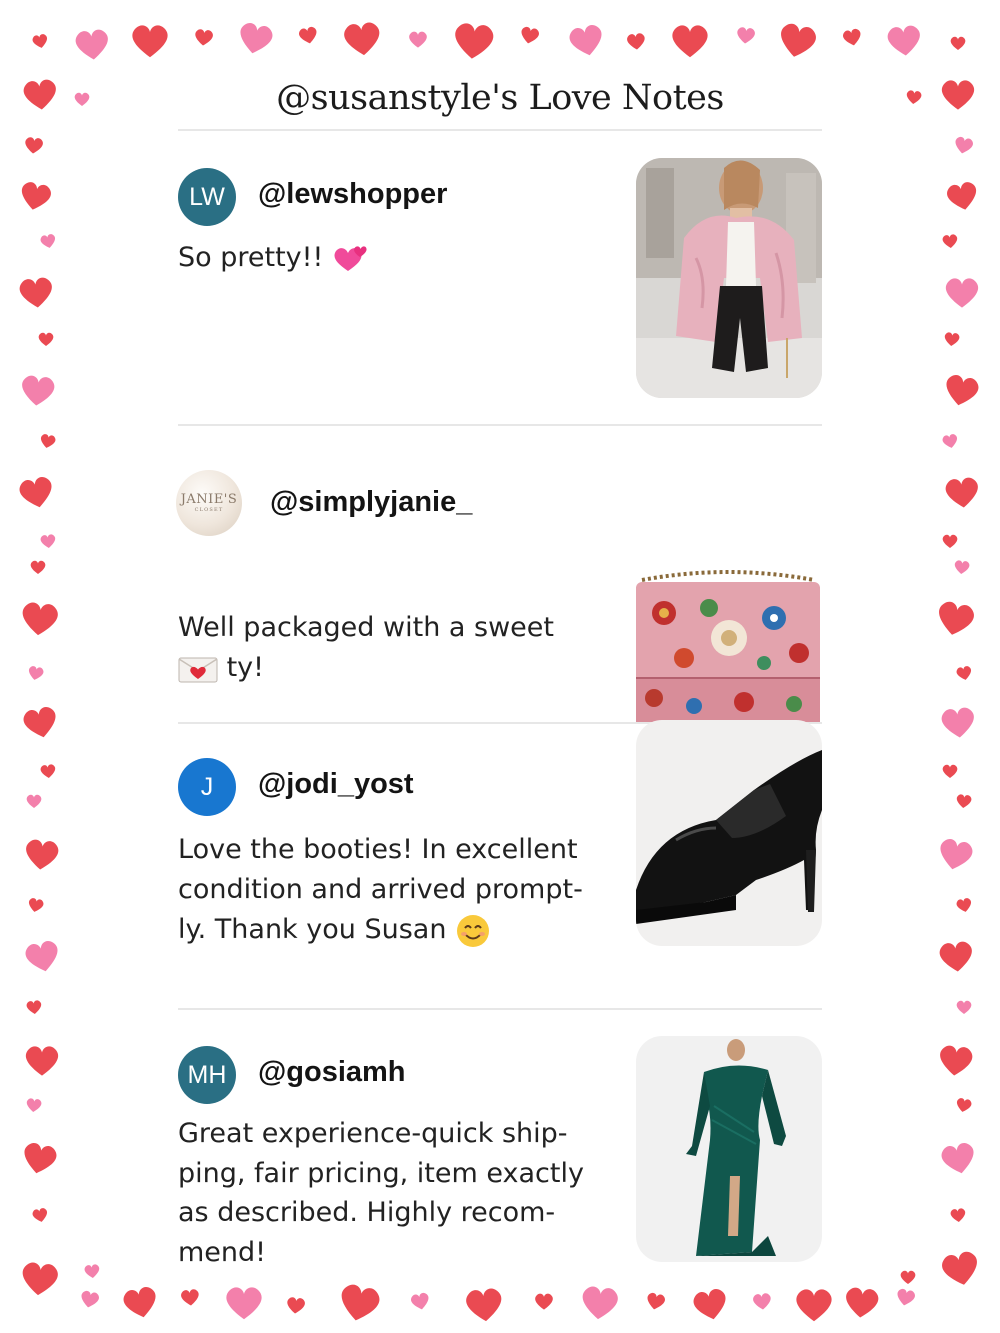  Describe the element at coordinates (207, 787) in the screenshot. I see `avatar: J` at that location.